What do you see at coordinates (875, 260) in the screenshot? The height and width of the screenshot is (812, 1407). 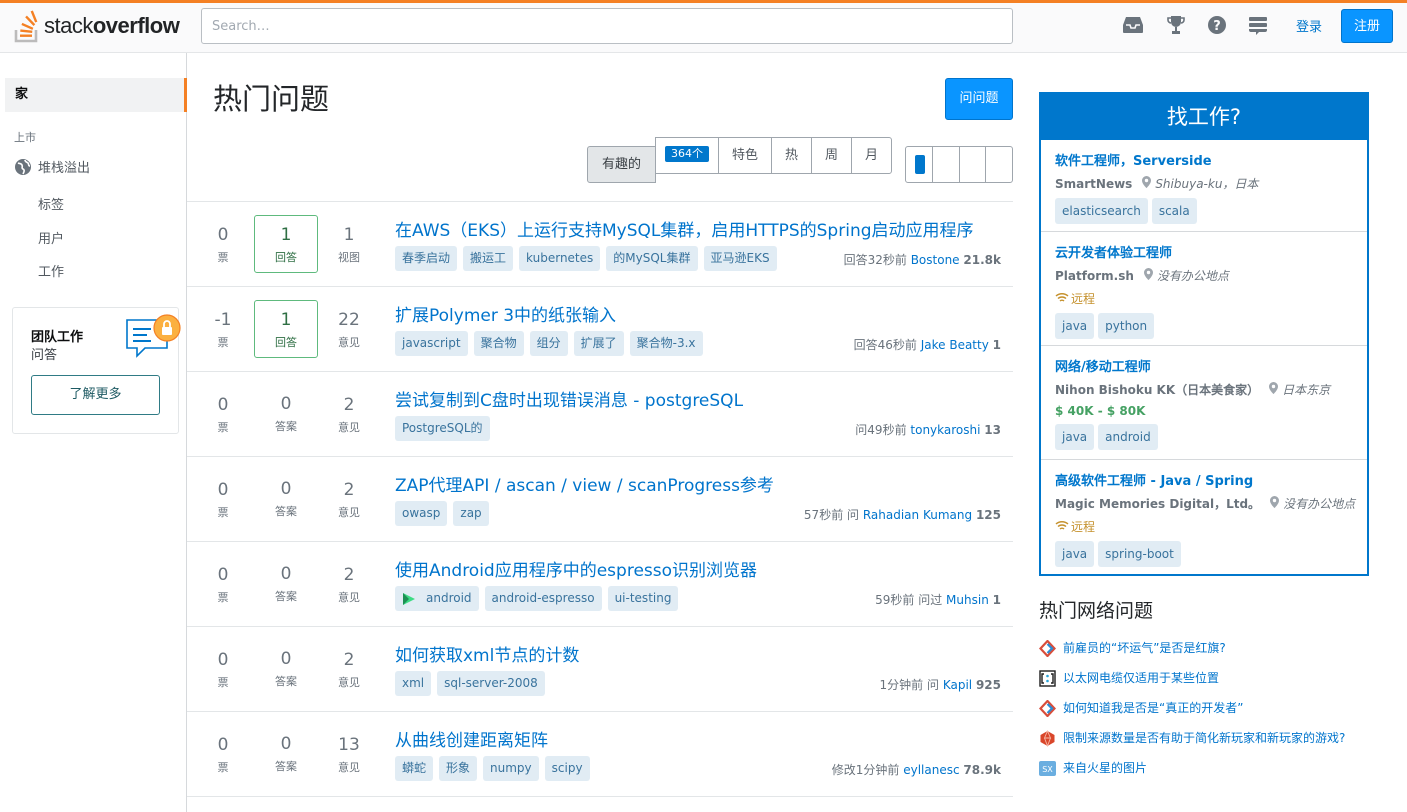 I see `question-meta-action: 回答32秒前` at bounding box center [875, 260].